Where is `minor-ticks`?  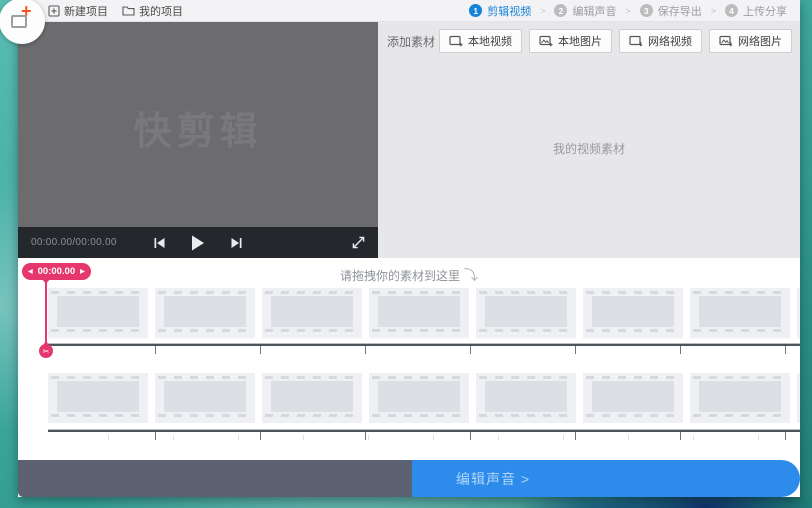
minor-ticks is located at coordinates (424, 437).